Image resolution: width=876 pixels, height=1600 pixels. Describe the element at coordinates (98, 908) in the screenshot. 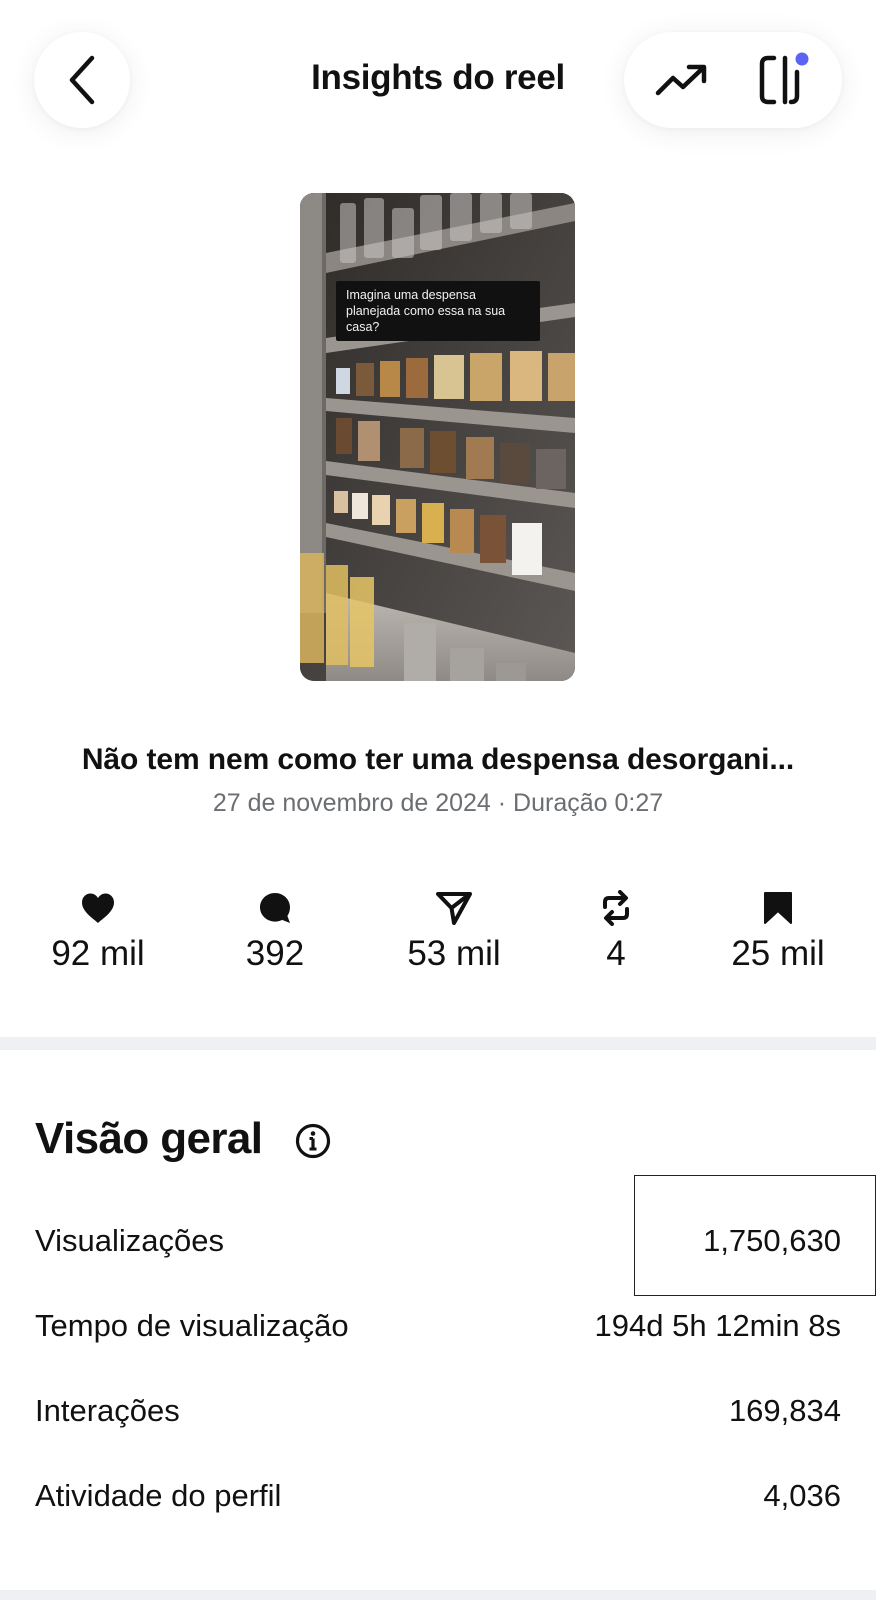

I see `heart-icon` at that location.